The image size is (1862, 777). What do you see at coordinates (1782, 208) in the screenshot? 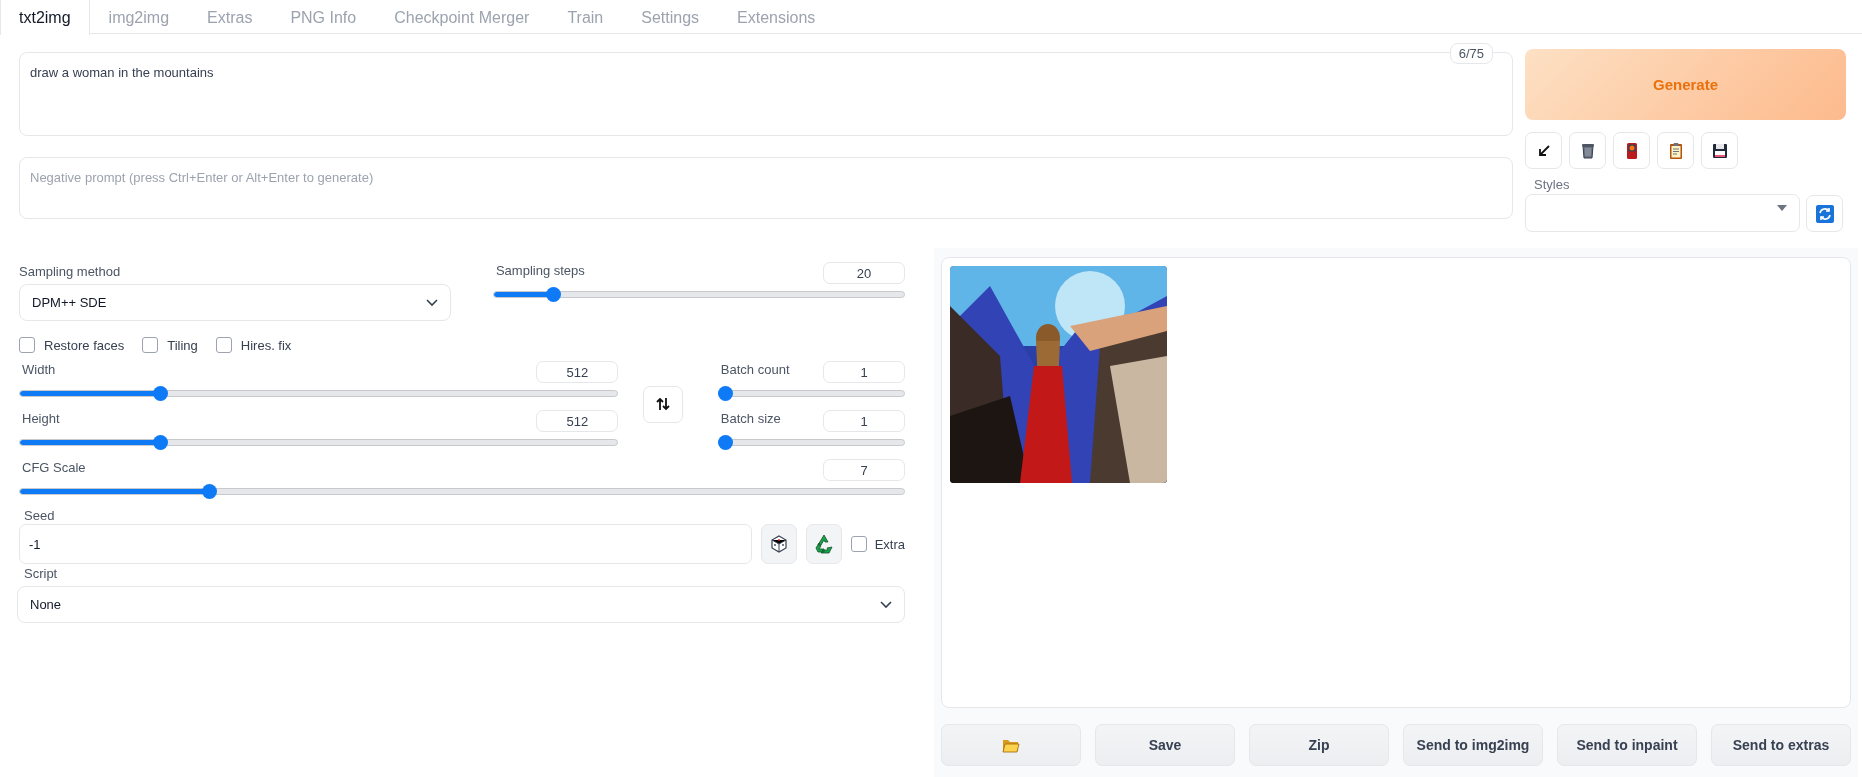
I see `caret-icon` at bounding box center [1782, 208].